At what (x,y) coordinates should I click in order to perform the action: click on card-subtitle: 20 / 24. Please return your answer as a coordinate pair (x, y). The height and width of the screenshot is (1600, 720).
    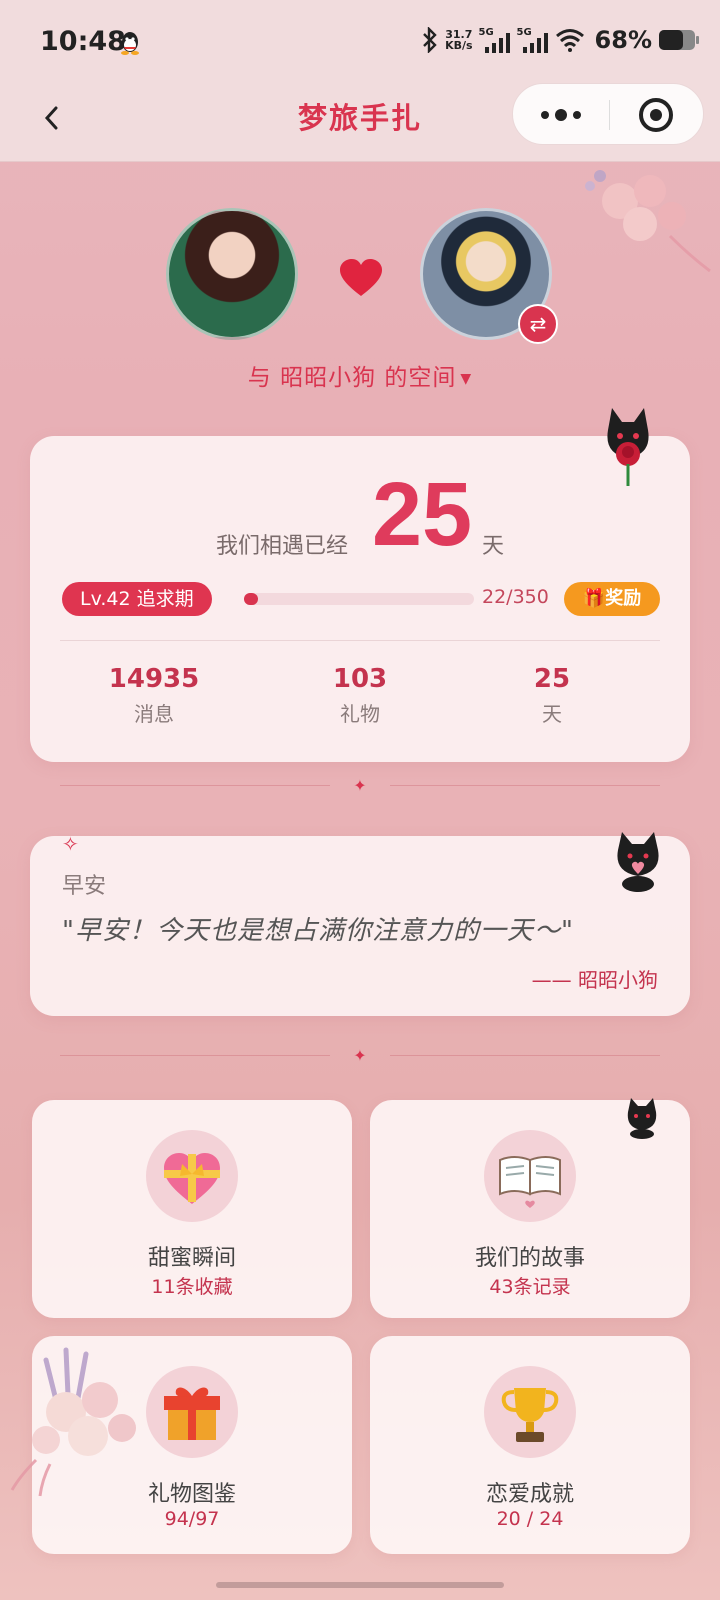
    Looking at the image, I should click on (530, 1519).